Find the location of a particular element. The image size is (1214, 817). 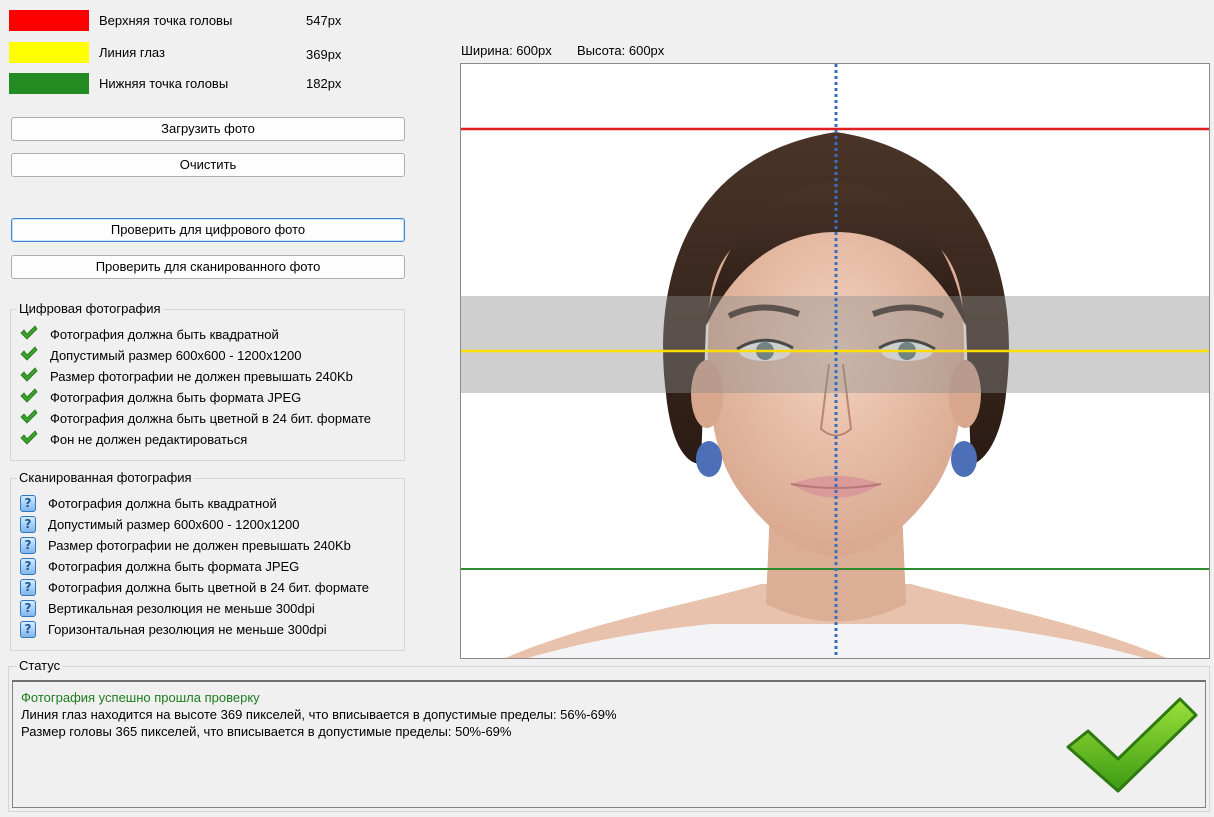

clear-button: Очистить is located at coordinates (208, 165).